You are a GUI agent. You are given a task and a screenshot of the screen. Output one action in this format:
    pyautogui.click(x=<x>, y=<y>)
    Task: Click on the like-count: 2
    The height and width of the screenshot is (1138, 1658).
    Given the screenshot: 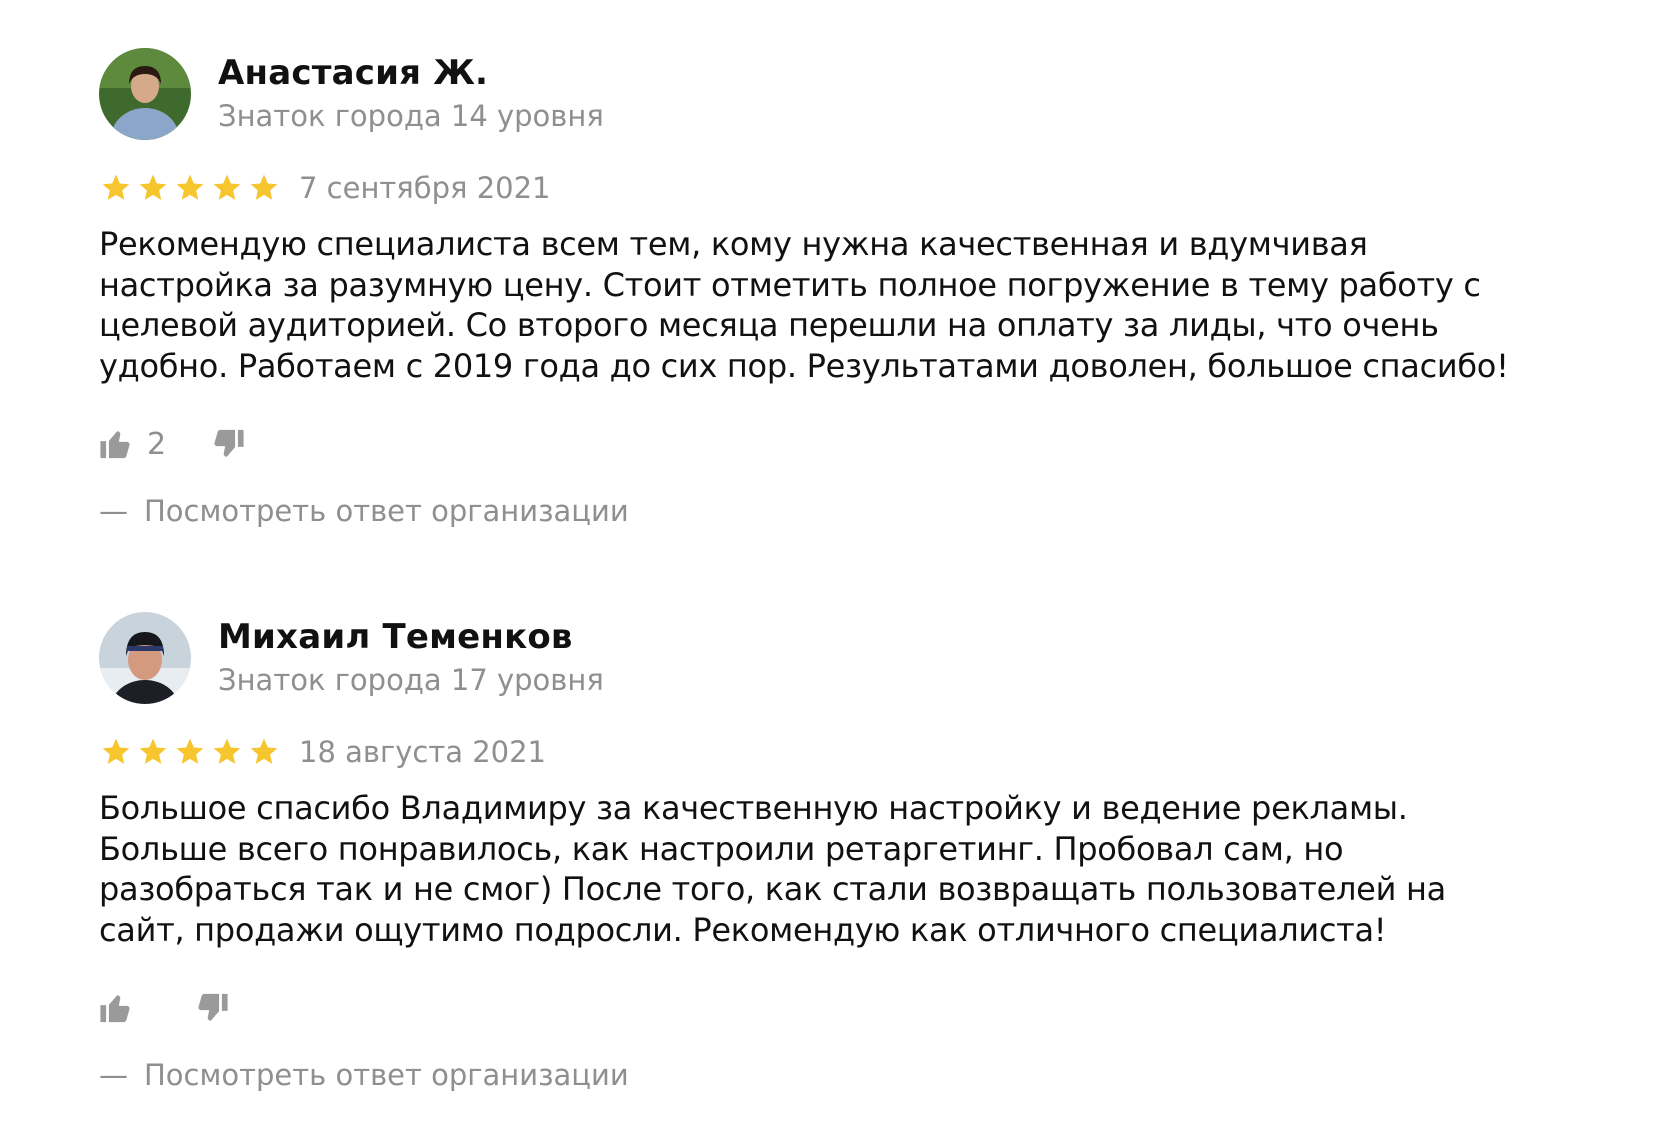 What is the action you would take?
    pyautogui.click(x=157, y=444)
    